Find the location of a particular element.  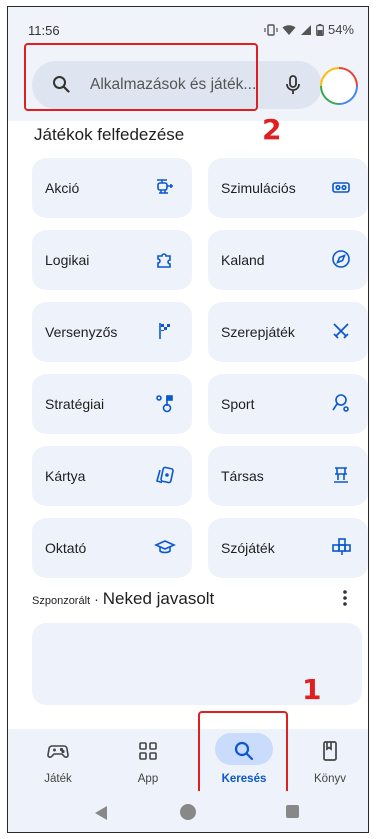

apps-grid-icon is located at coordinates (148, 751).